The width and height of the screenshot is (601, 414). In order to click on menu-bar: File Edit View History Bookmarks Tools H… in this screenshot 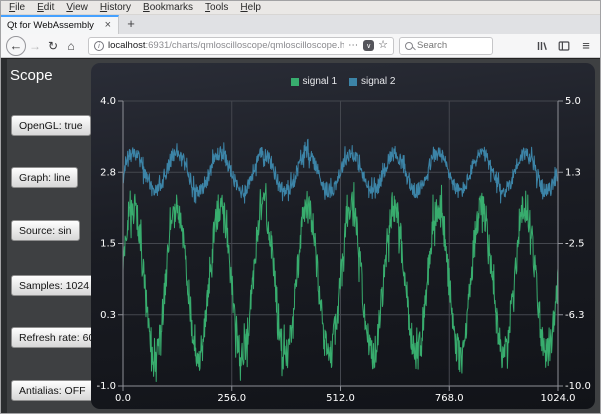, I will do `click(300, 8)`.